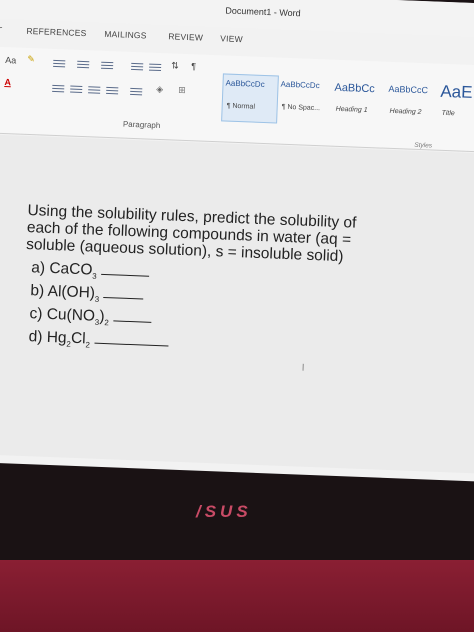 Image resolution: width=474 pixels, height=632 pixels. I want to click on change-case-button: Aa, so click(10, 60).